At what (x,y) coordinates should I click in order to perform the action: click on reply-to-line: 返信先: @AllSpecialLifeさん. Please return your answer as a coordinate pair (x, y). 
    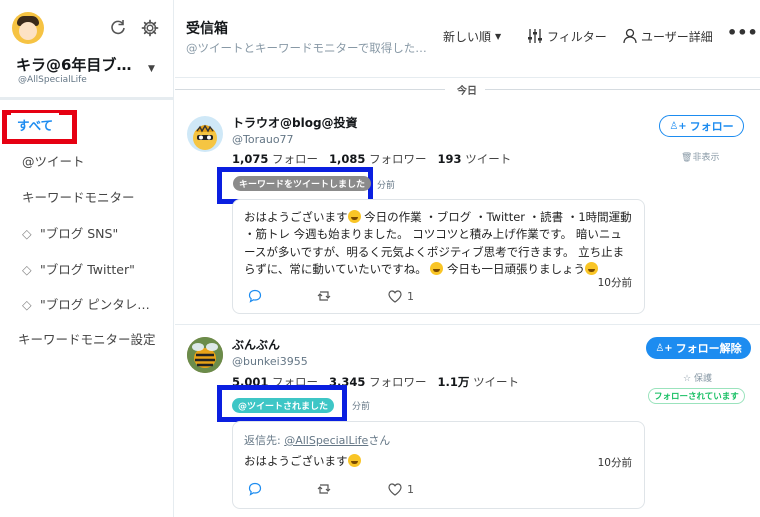
    Looking at the image, I should click on (317, 440).